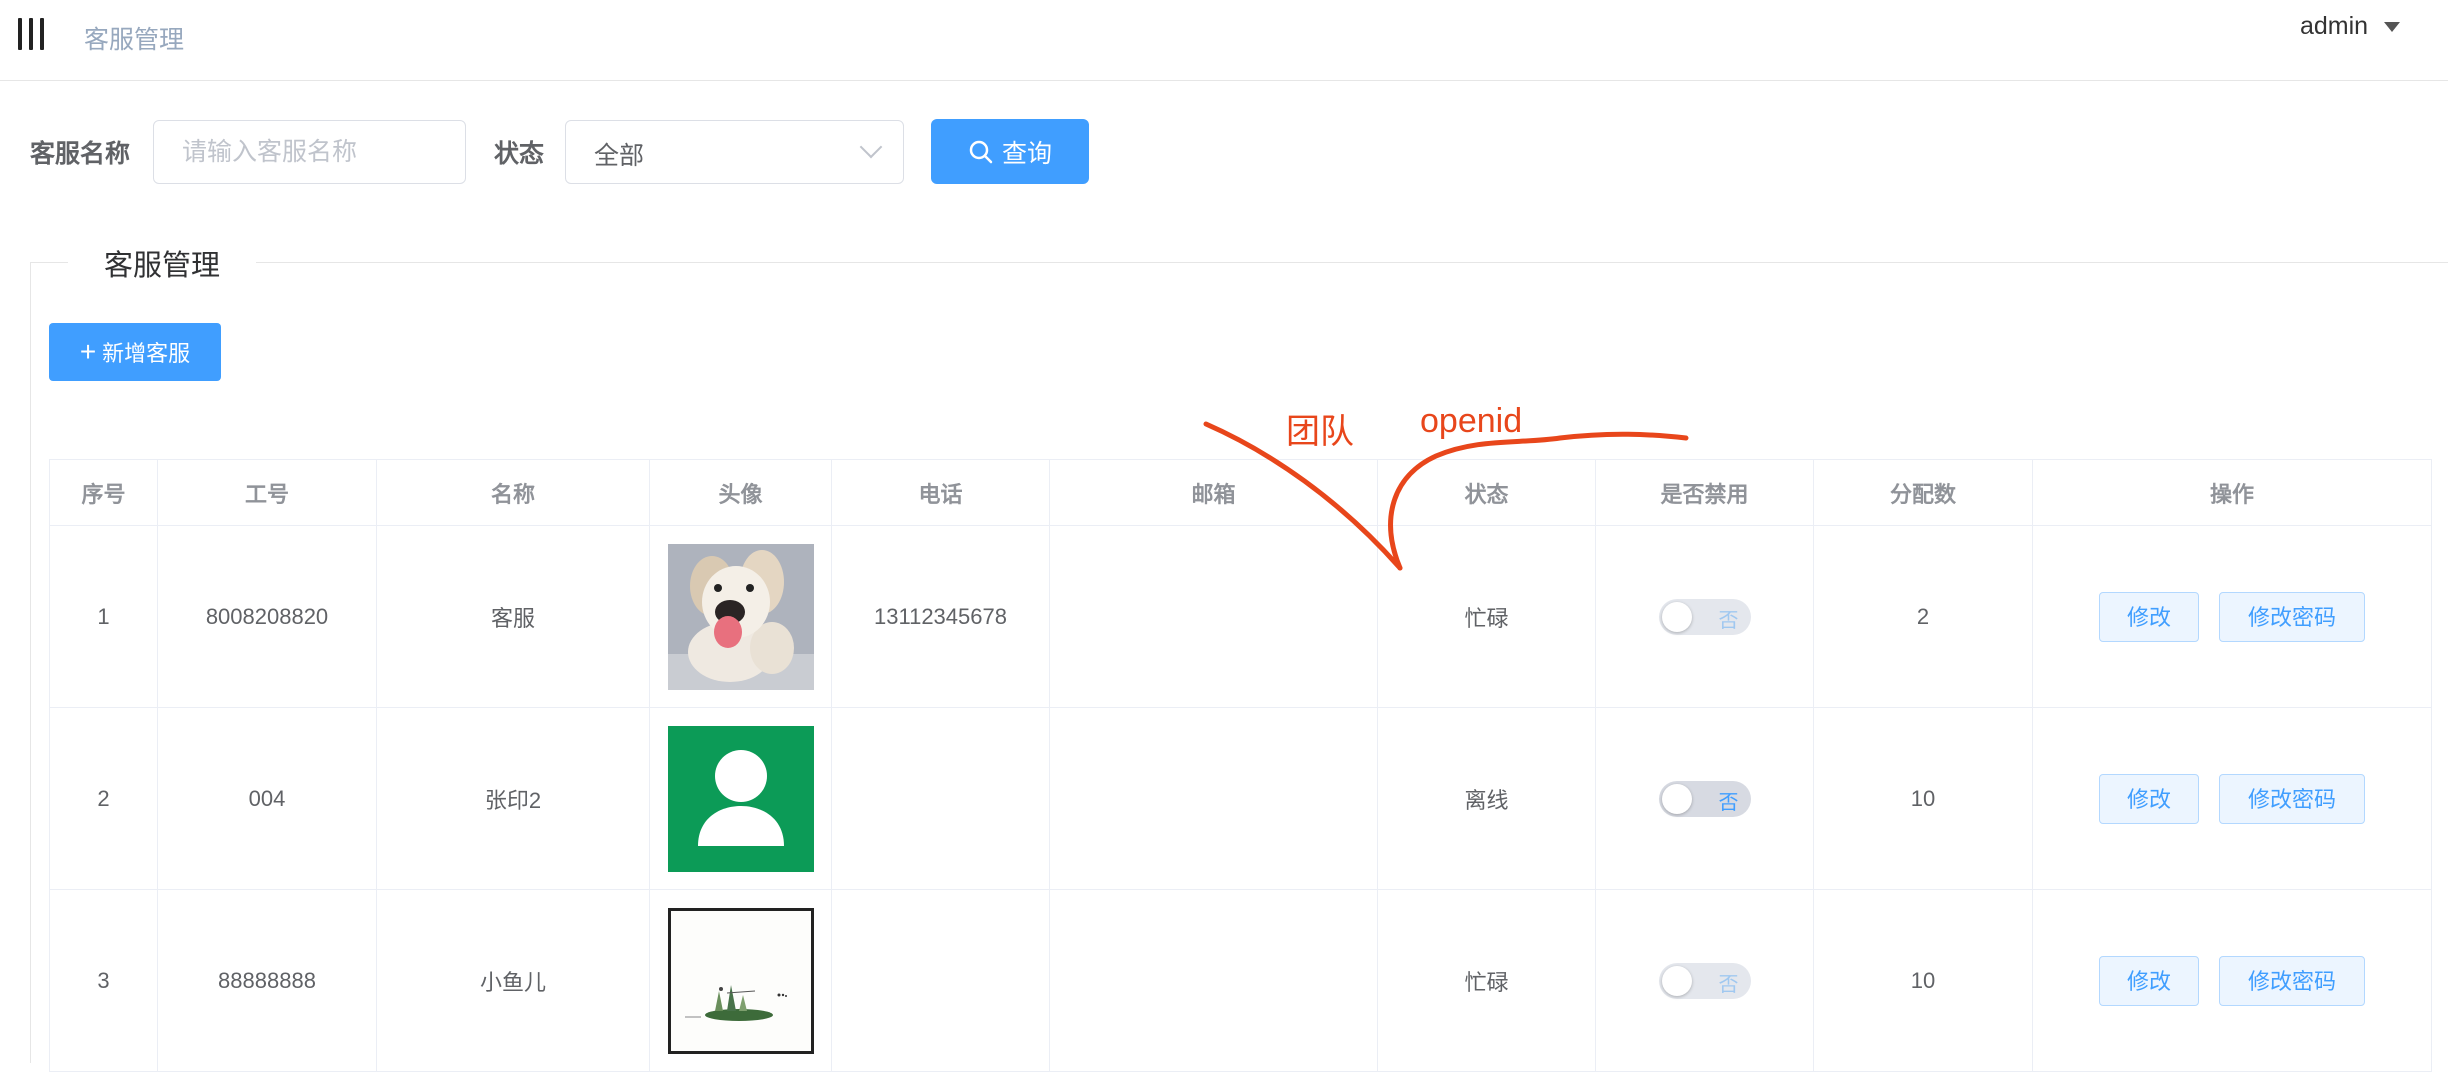 The height and width of the screenshot is (1072, 2448). What do you see at coordinates (267, 492) in the screenshot?
I see `column-header-job-no: 工号` at bounding box center [267, 492].